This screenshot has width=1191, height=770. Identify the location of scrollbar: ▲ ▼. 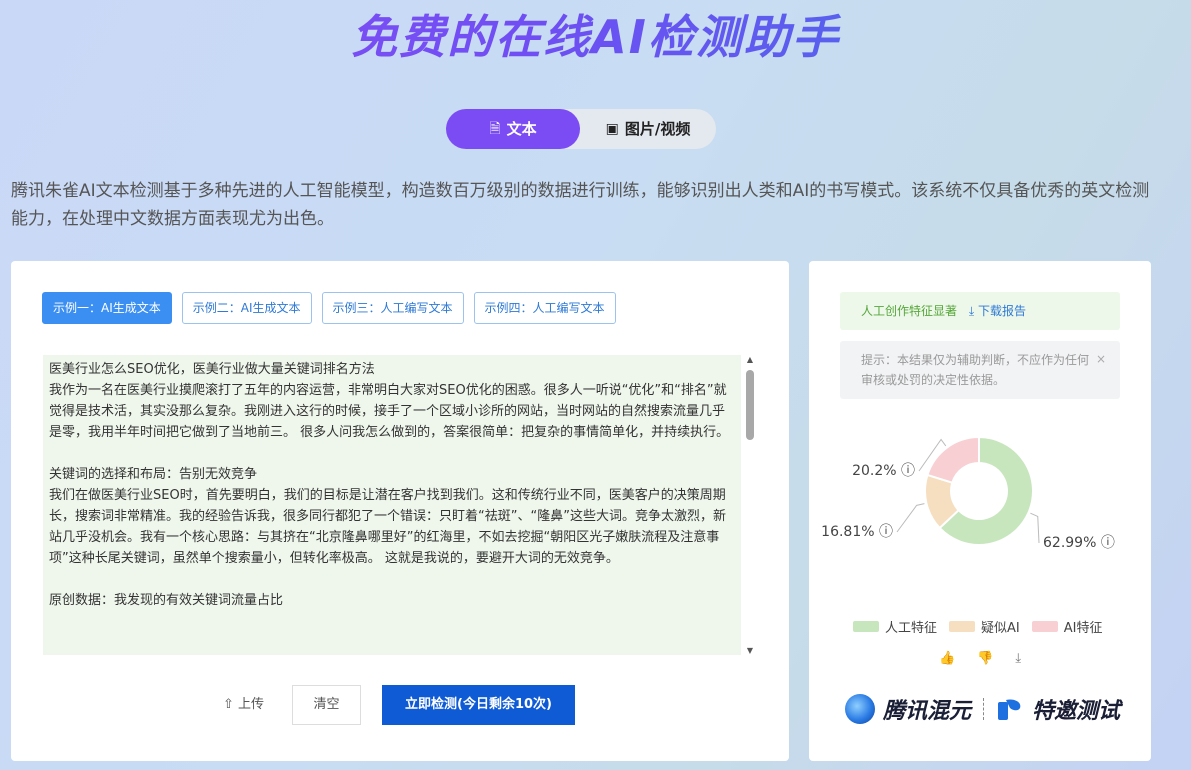
(750, 505).